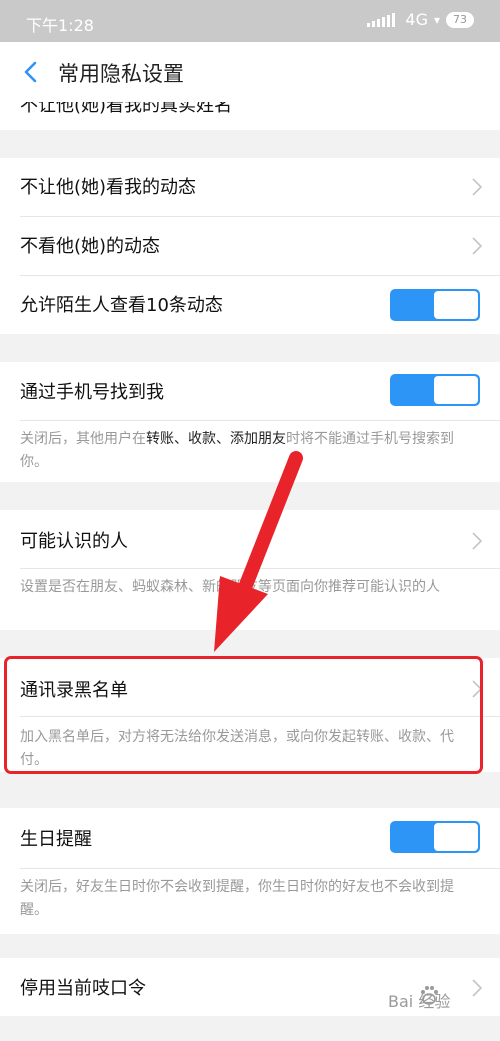 The image size is (500, 1041). What do you see at coordinates (419, 1001) in the screenshot?
I see `baidu-watermark: Bai 经验` at bounding box center [419, 1001].